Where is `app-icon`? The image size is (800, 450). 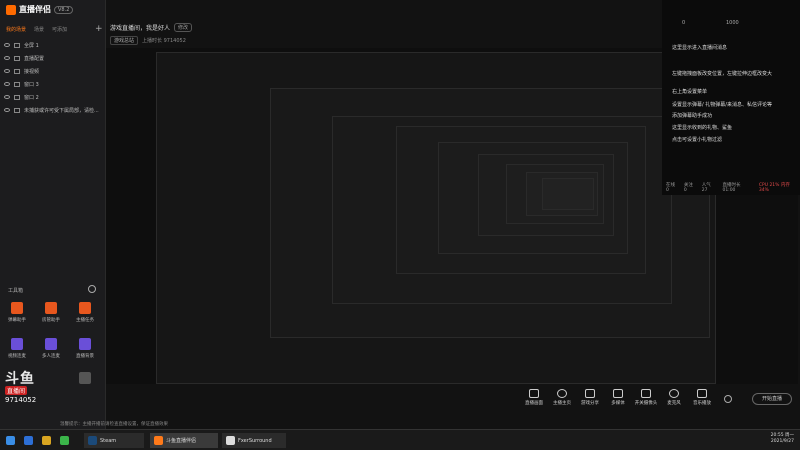
app-icon is located at coordinates (230, 440).